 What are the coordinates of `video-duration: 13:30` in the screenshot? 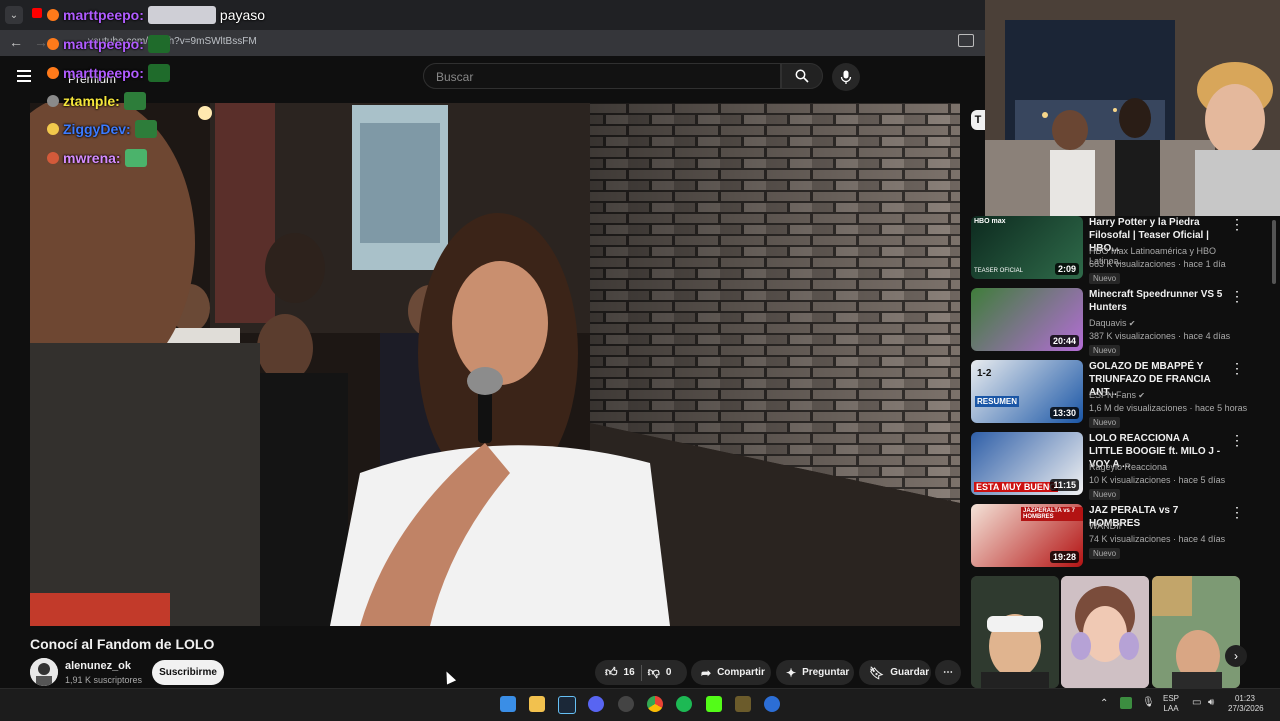 It's located at (1064, 413).